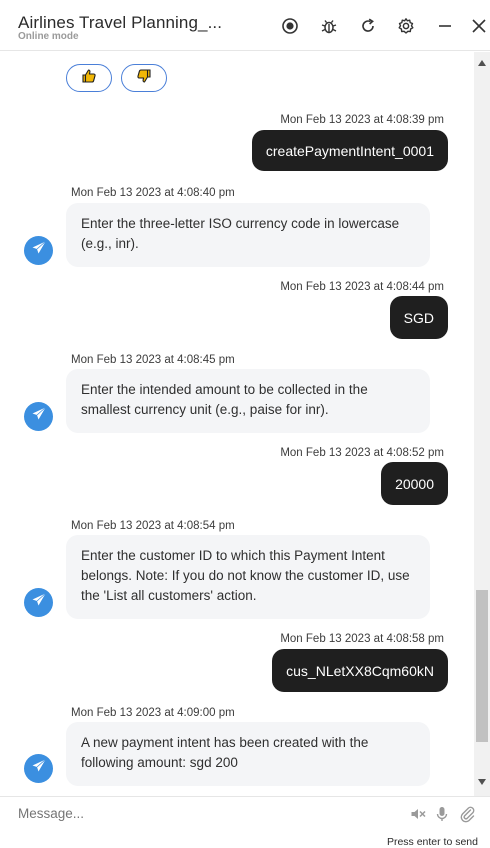 Image resolution: width=490 pixels, height=848 pixels. I want to click on message-timestamp: Mon Feb 13 2023 at 4:08:45 pm, so click(153, 360).